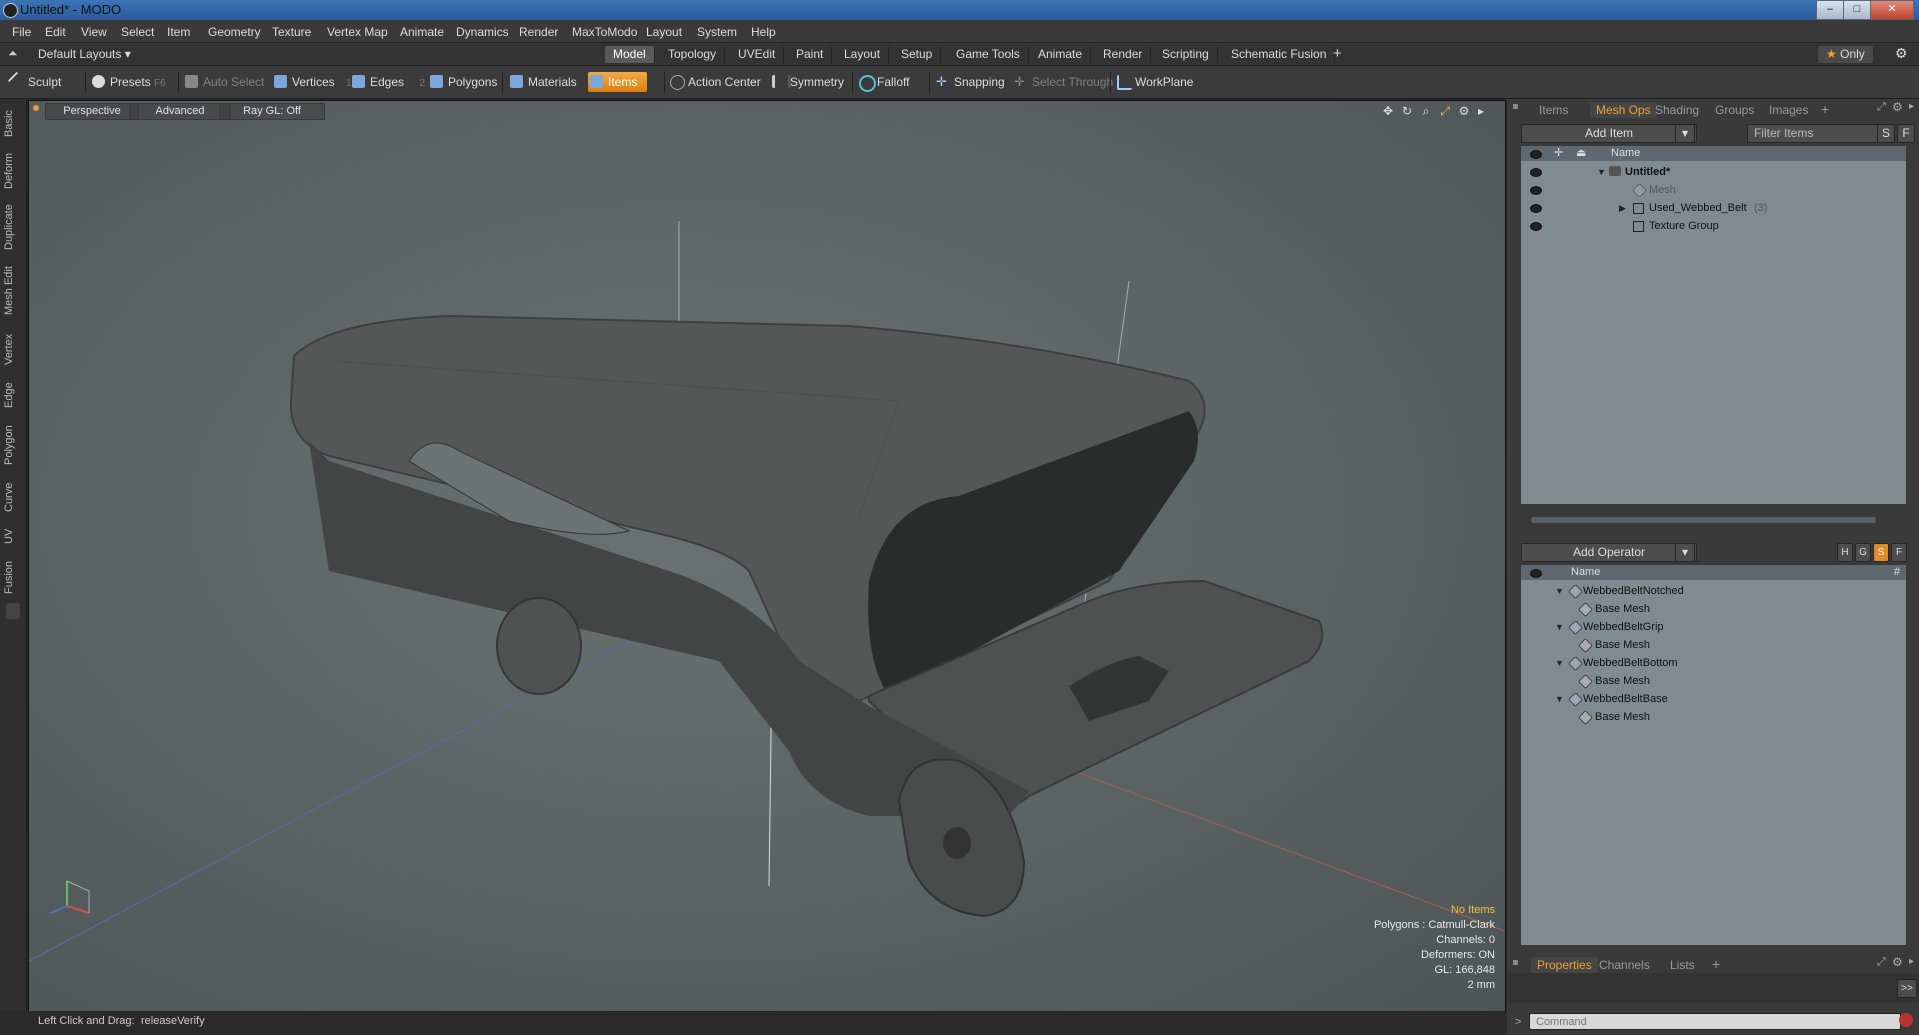 The image size is (1919, 1035). I want to click on tab-mesh-edit: Mesh Edit, so click(13, 291).